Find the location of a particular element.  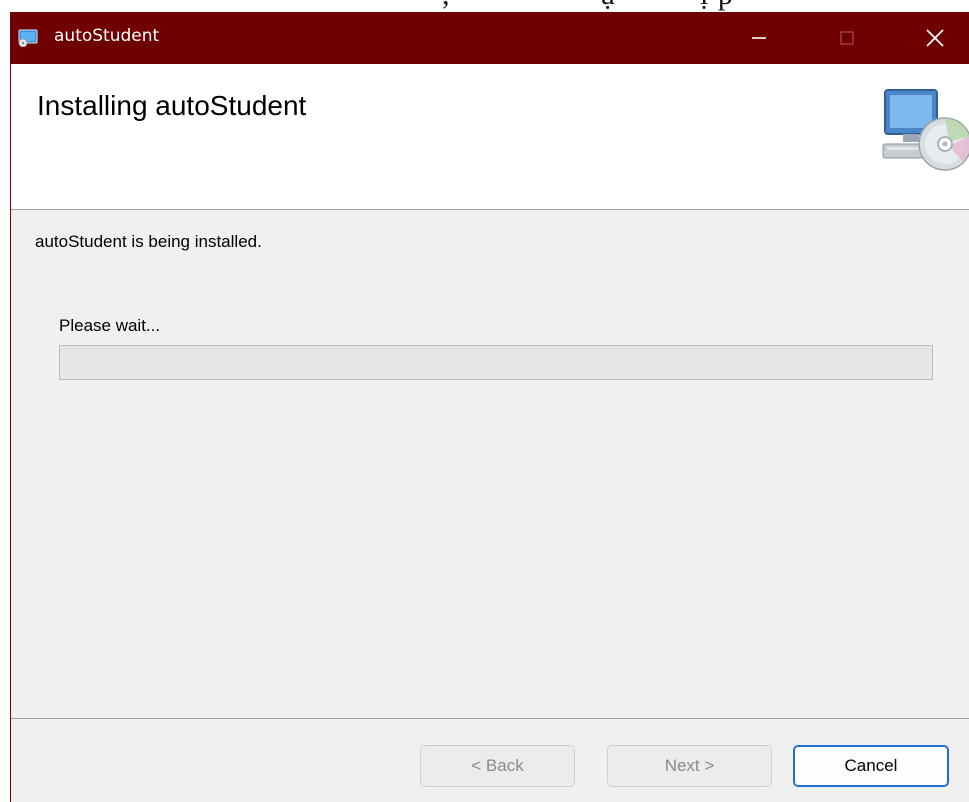

cancel-button: Cancel is located at coordinates (871, 766).